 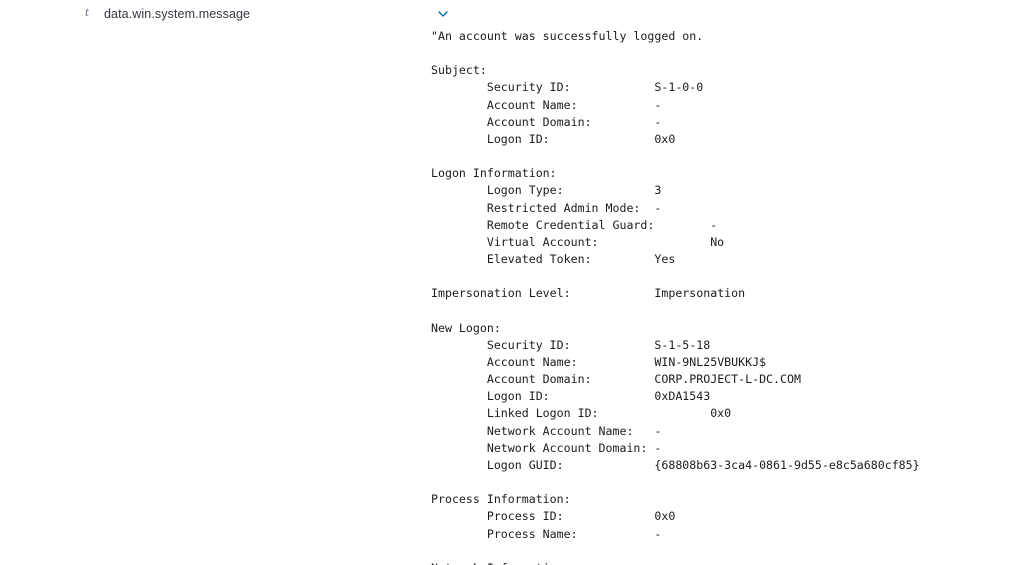 I want to click on expand-toggle-button, so click(x=443, y=14).